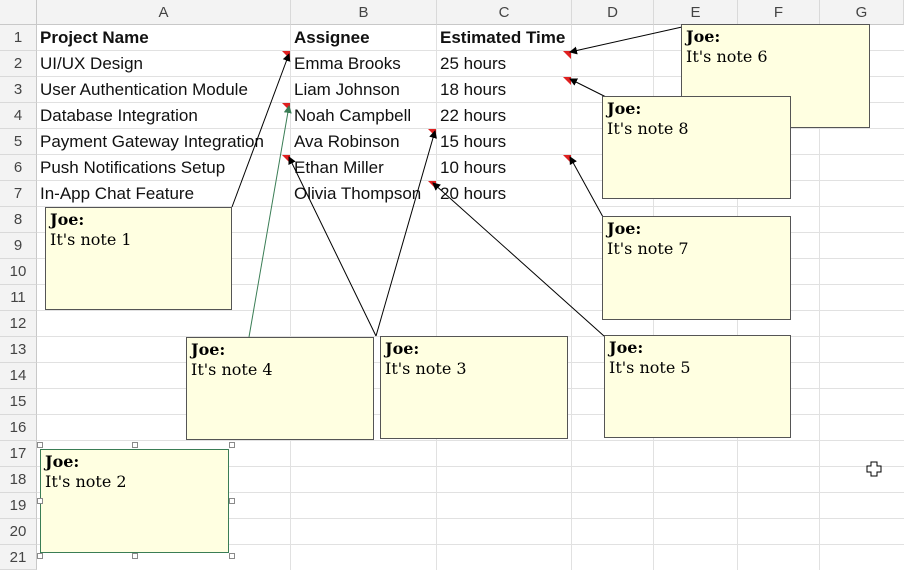 This screenshot has height=570, width=904. I want to click on cell-c5: 15 hours, so click(471, 142).